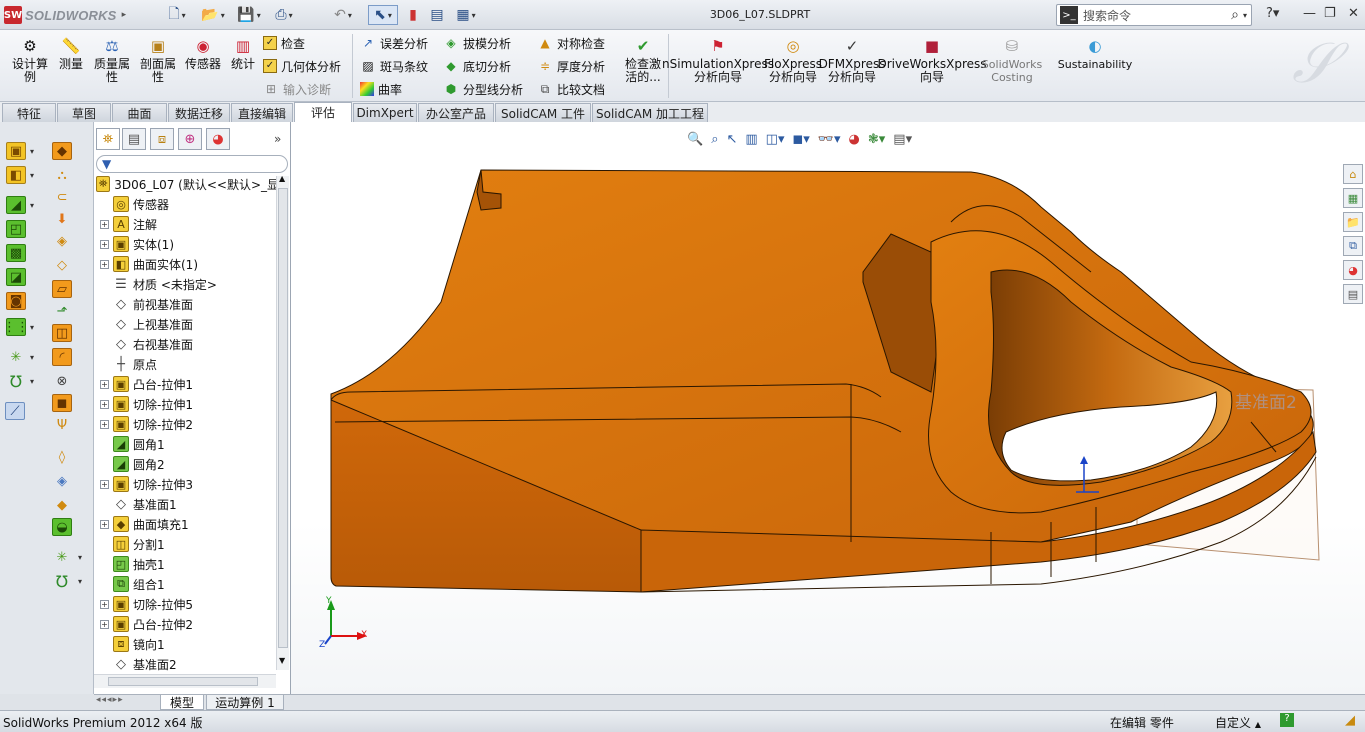 This screenshot has height=732, width=1365. Describe the element at coordinates (718, 60) in the screenshot. I see `simulationxpress-button: ⚑ nSimulationXpress 分析向导` at that location.